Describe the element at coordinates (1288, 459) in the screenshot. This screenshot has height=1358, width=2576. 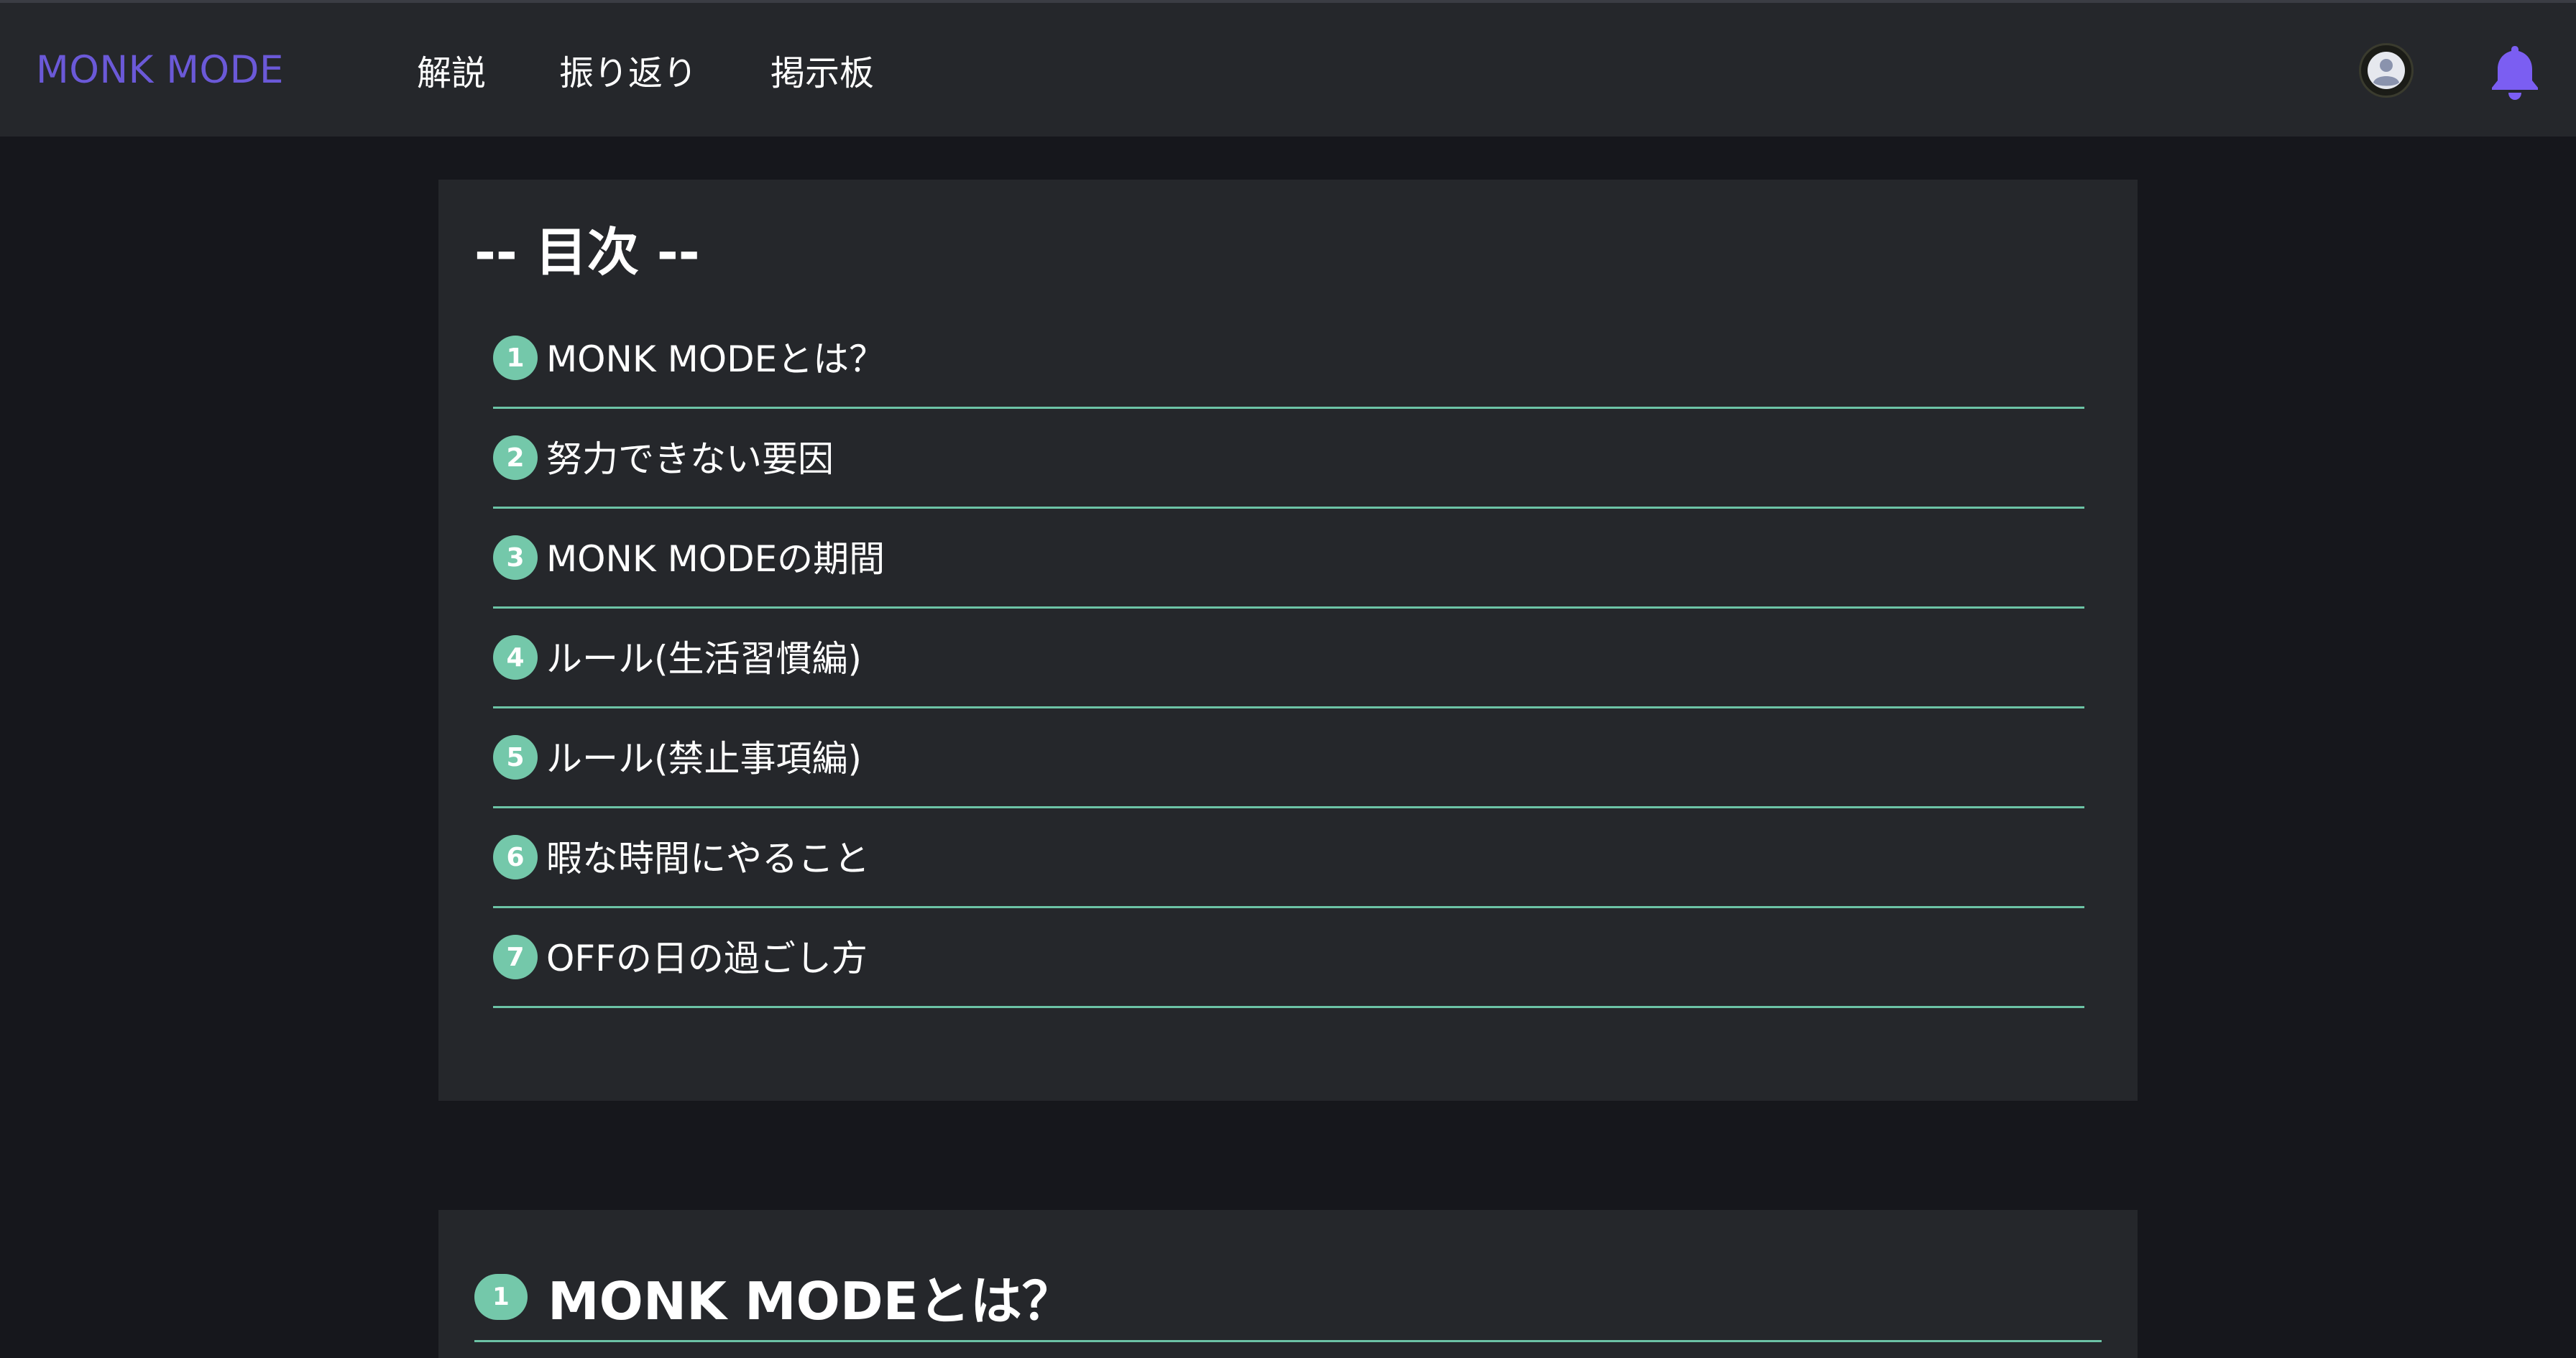
I see `toc-item: 2 努力できない要因` at that location.